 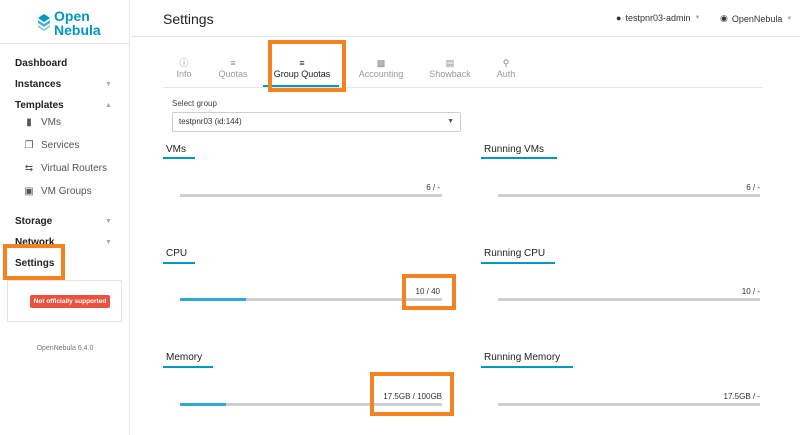 What do you see at coordinates (506, 63) in the screenshot?
I see `key-icon: ⚲` at bounding box center [506, 63].